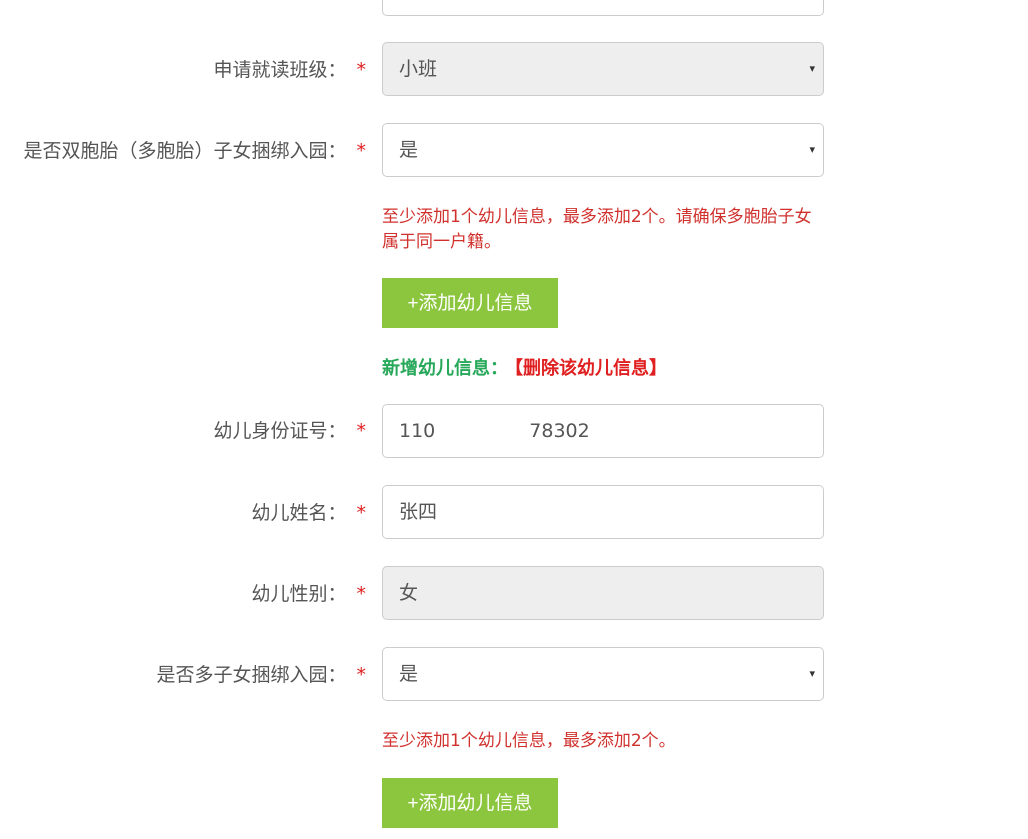  What do you see at coordinates (418, 69) in the screenshot?
I see `class-select-value: 小班` at bounding box center [418, 69].